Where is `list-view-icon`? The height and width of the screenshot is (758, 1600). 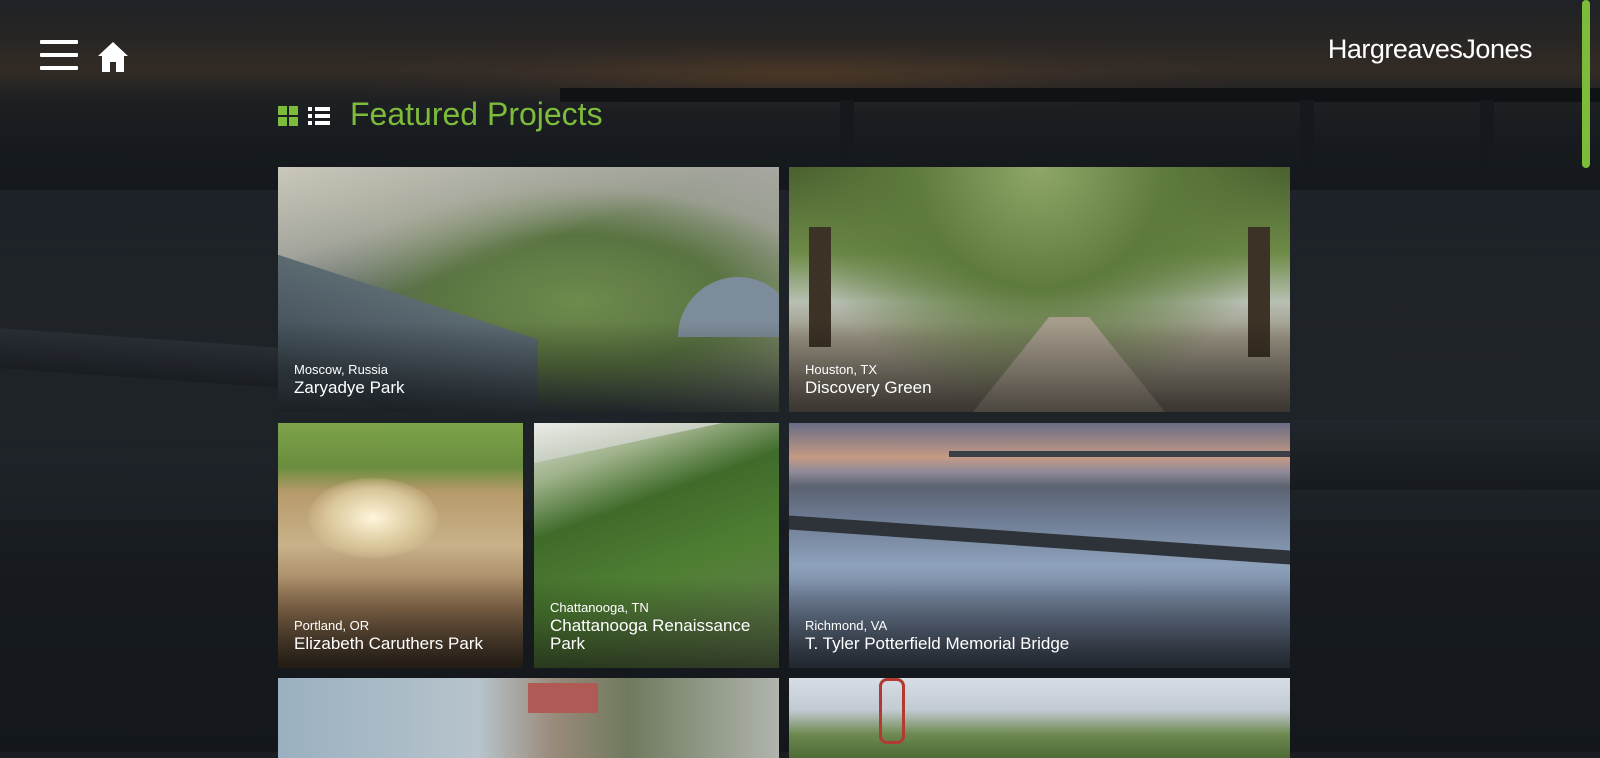 list-view-icon is located at coordinates (319, 116).